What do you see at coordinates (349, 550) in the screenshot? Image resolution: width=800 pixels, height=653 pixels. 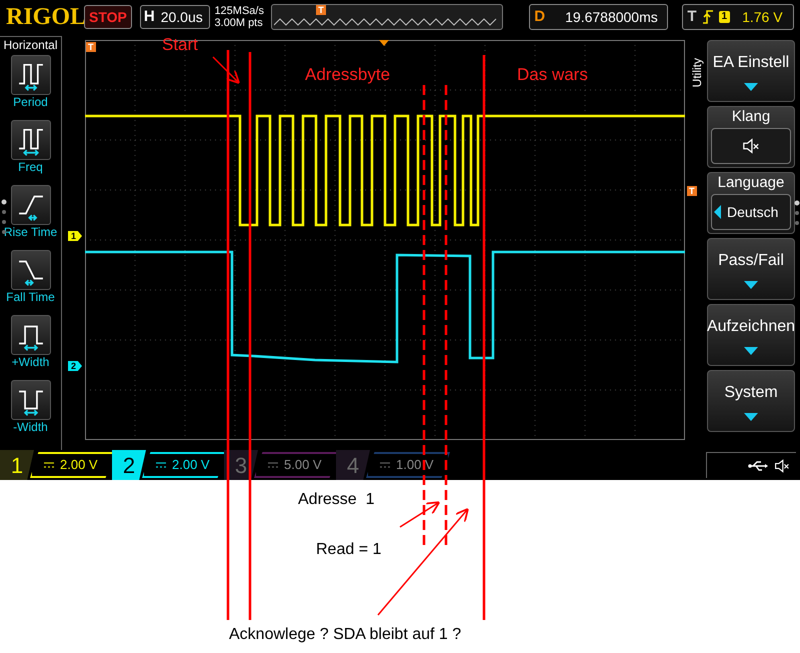 I see `annotation-note: Read = 1` at bounding box center [349, 550].